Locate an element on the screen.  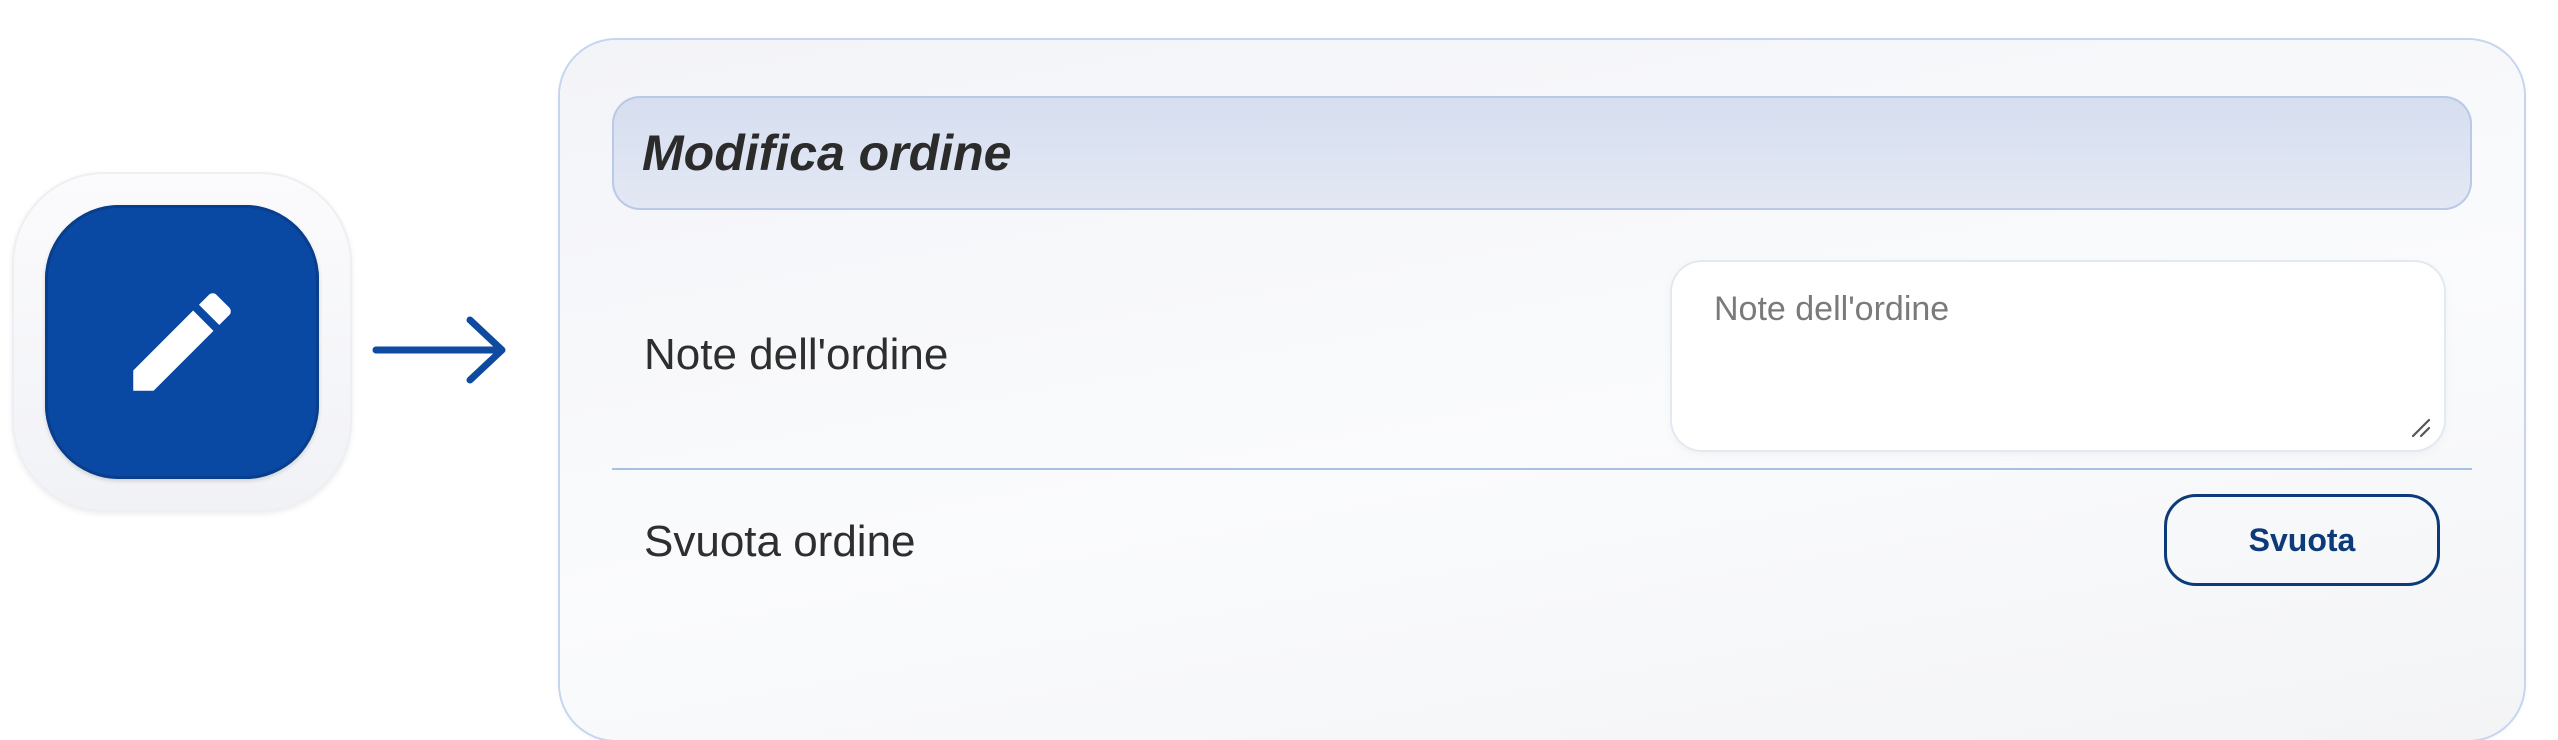
panel-header: Modifica ordine is located at coordinates (1542, 153).